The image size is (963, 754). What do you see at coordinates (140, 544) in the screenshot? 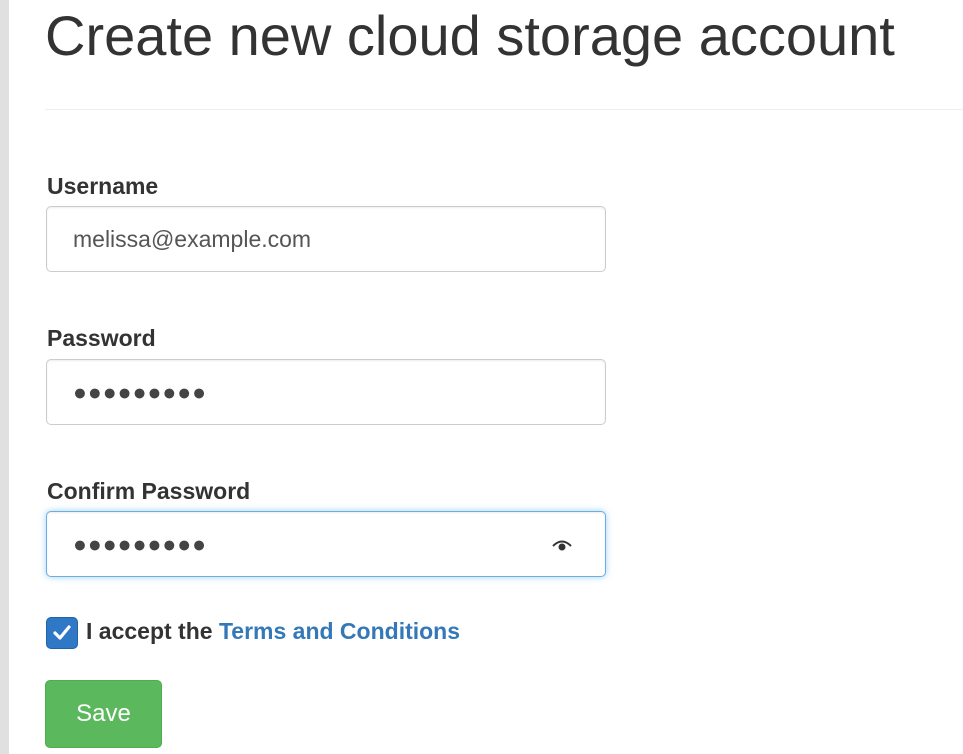
I see `confirm-password-value: ●●●●●●●●●` at bounding box center [140, 544].